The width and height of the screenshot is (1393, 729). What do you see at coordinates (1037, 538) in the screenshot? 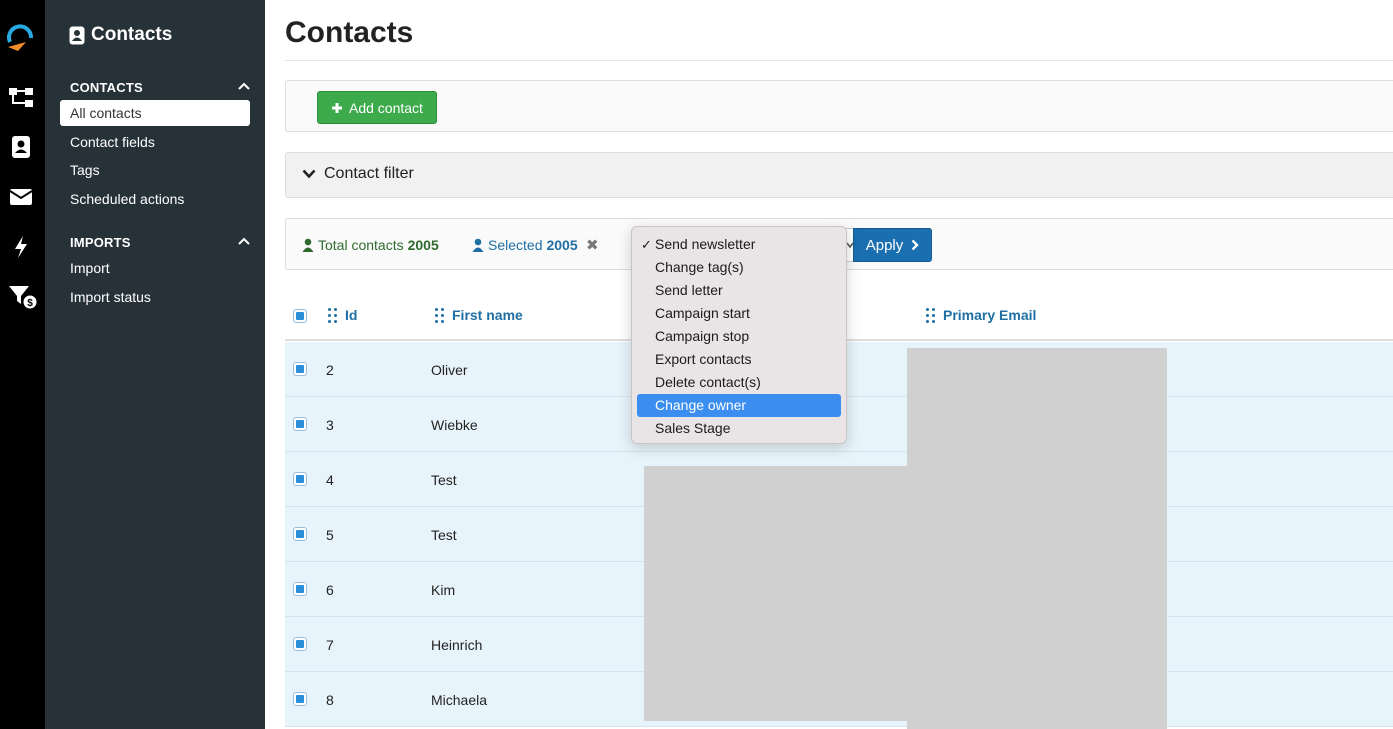
I see `redacted-email-column` at bounding box center [1037, 538].